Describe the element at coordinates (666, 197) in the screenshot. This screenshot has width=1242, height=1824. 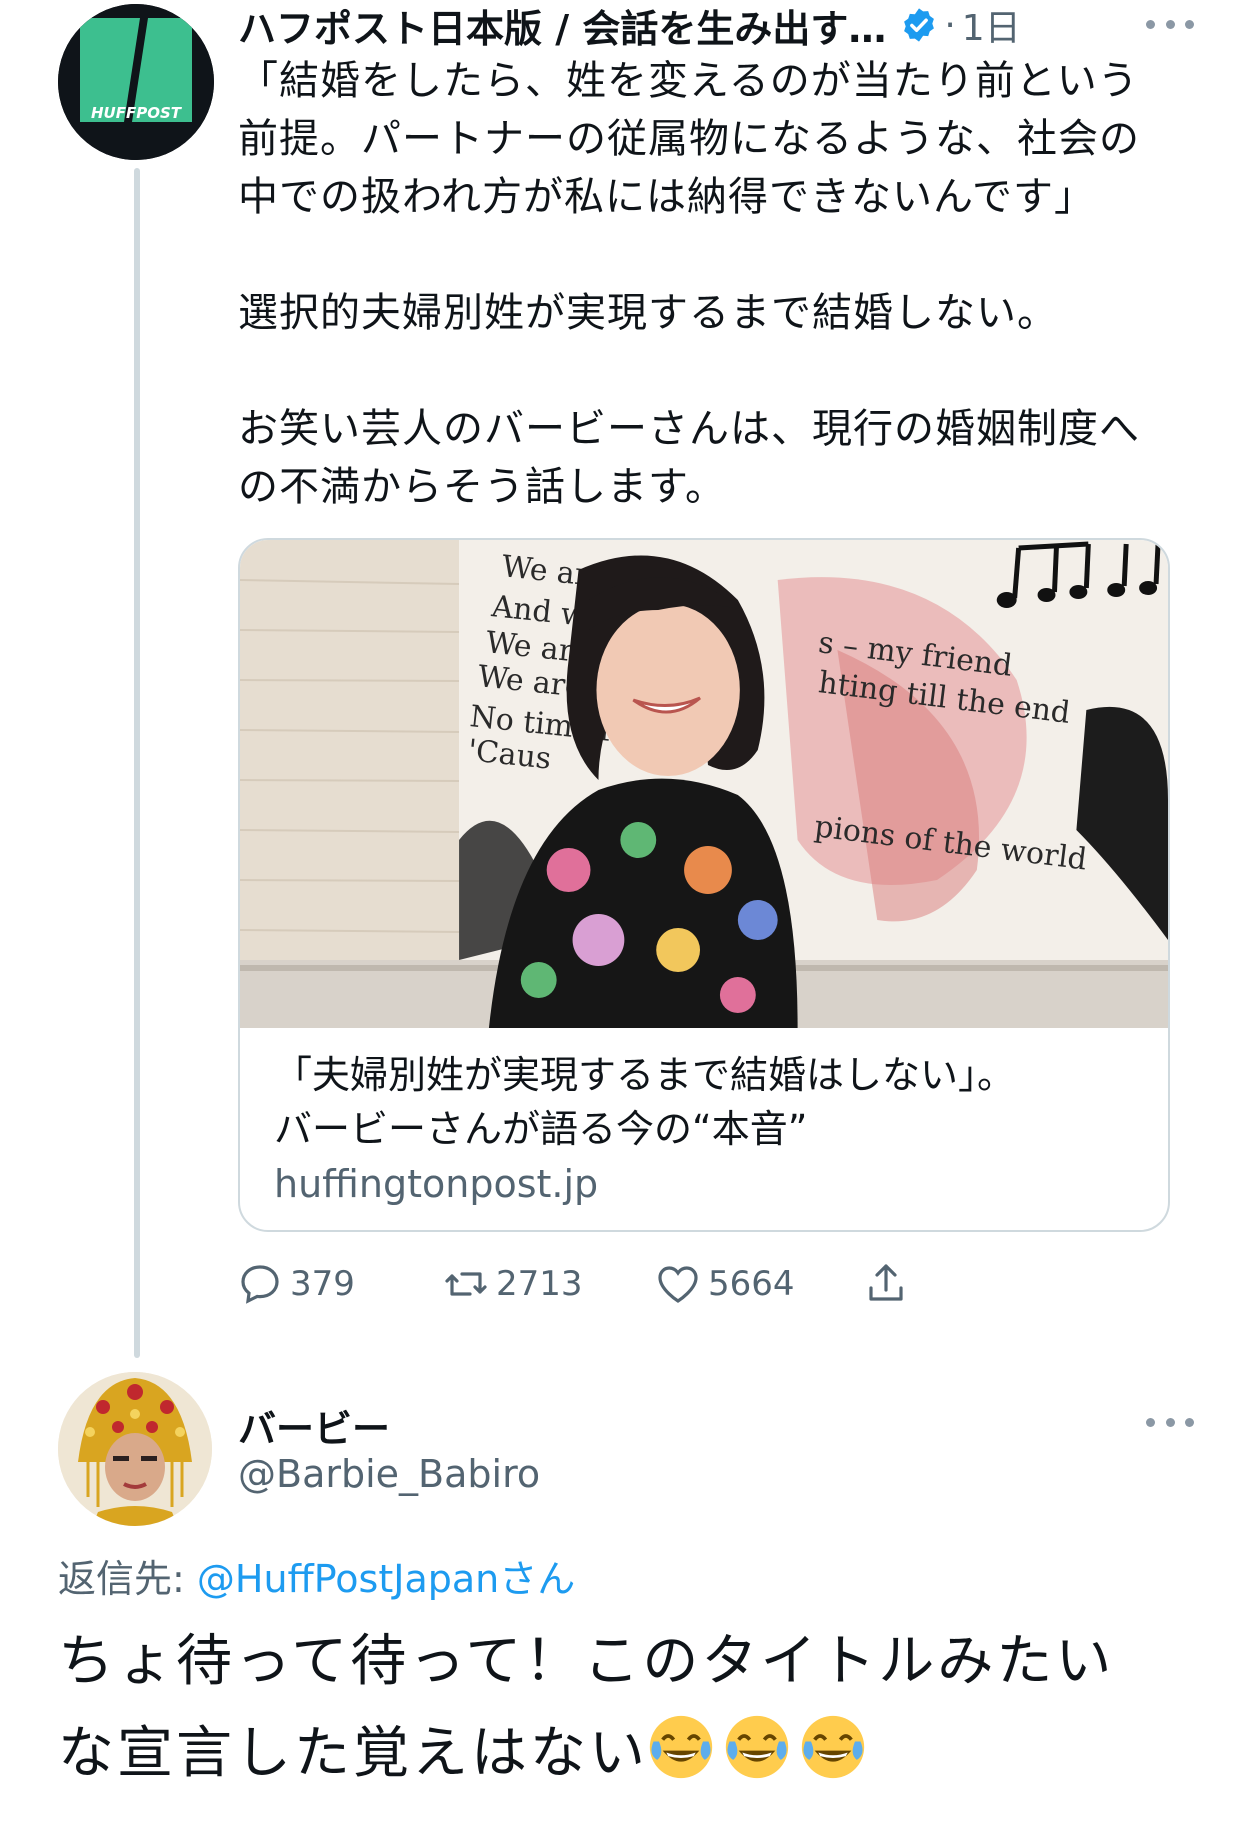
I see `tweet1-text-line: 中での扱われ方が私には納得できないんです」` at that location.